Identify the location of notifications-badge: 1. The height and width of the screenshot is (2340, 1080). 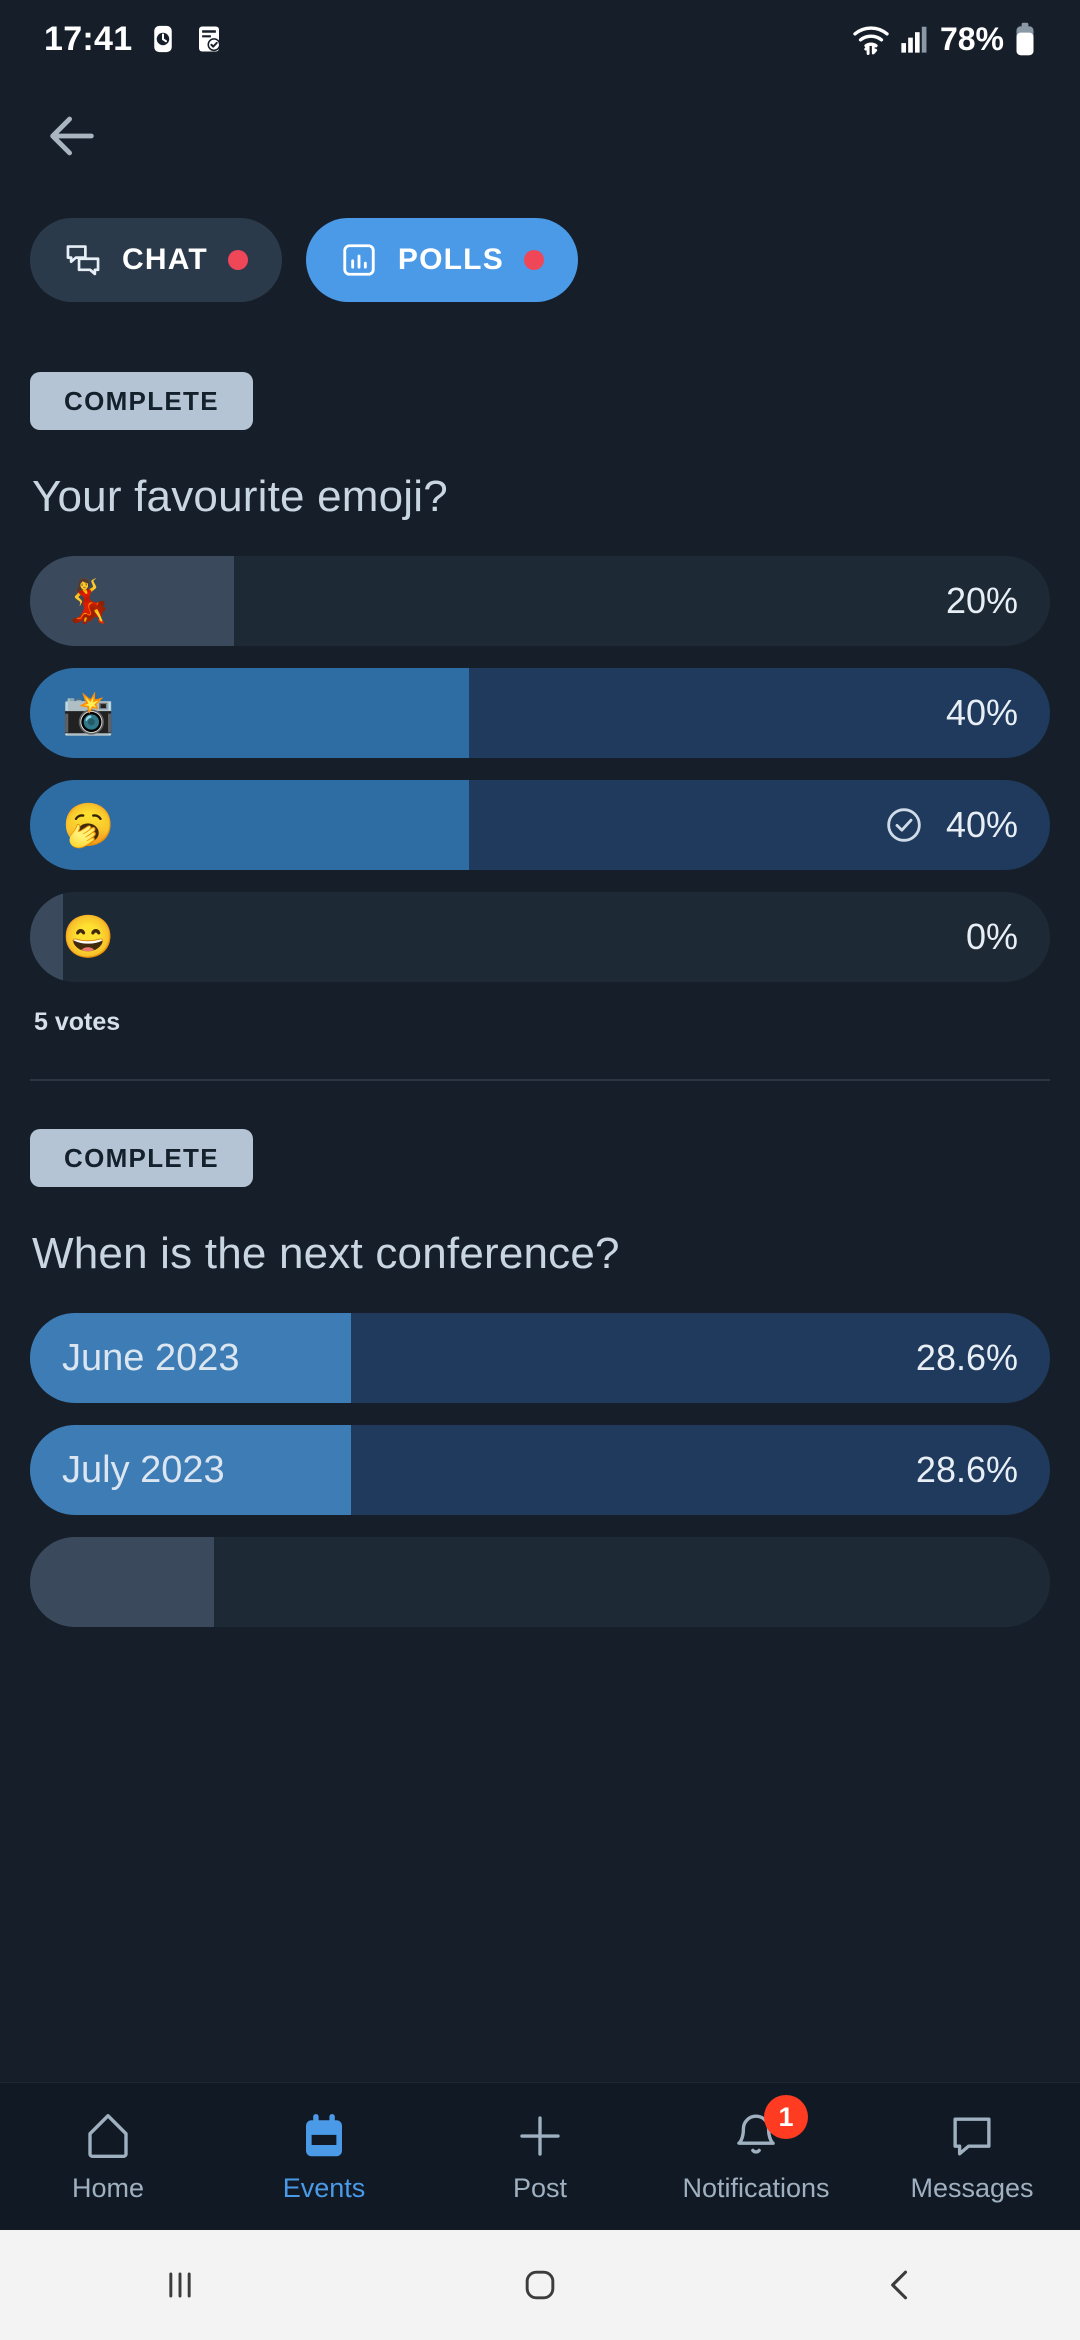
(786, 2117).